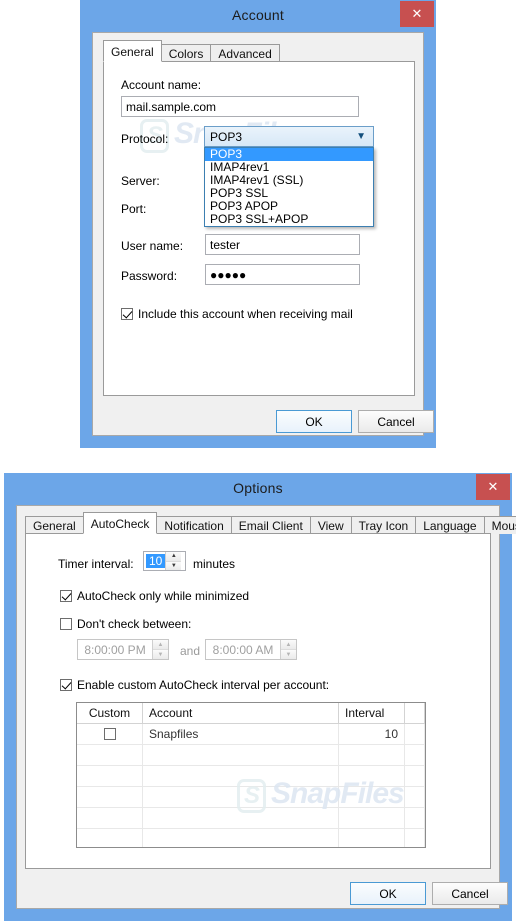 The height and width of the screenshot is (921, 516). I want to click on tab-tray-icon-label: Tray Icon, so click(383, 526).